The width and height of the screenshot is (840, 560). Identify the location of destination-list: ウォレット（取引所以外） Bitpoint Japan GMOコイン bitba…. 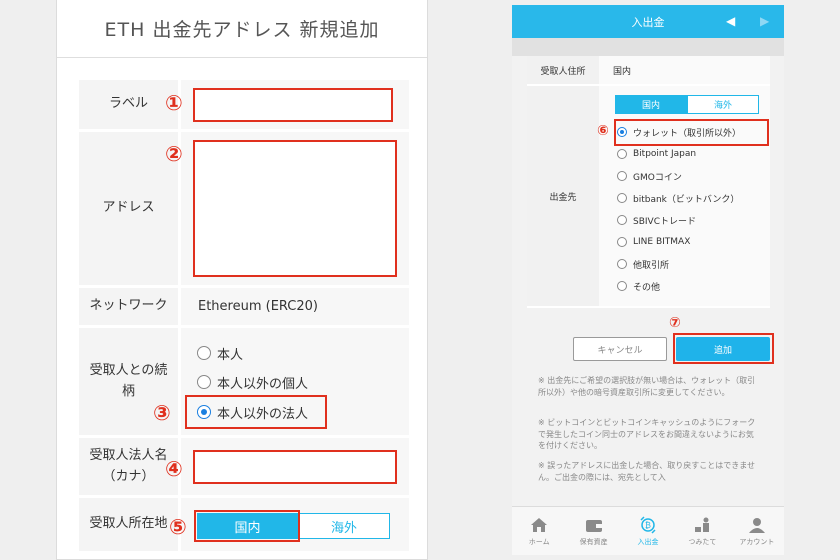
(679, 209).